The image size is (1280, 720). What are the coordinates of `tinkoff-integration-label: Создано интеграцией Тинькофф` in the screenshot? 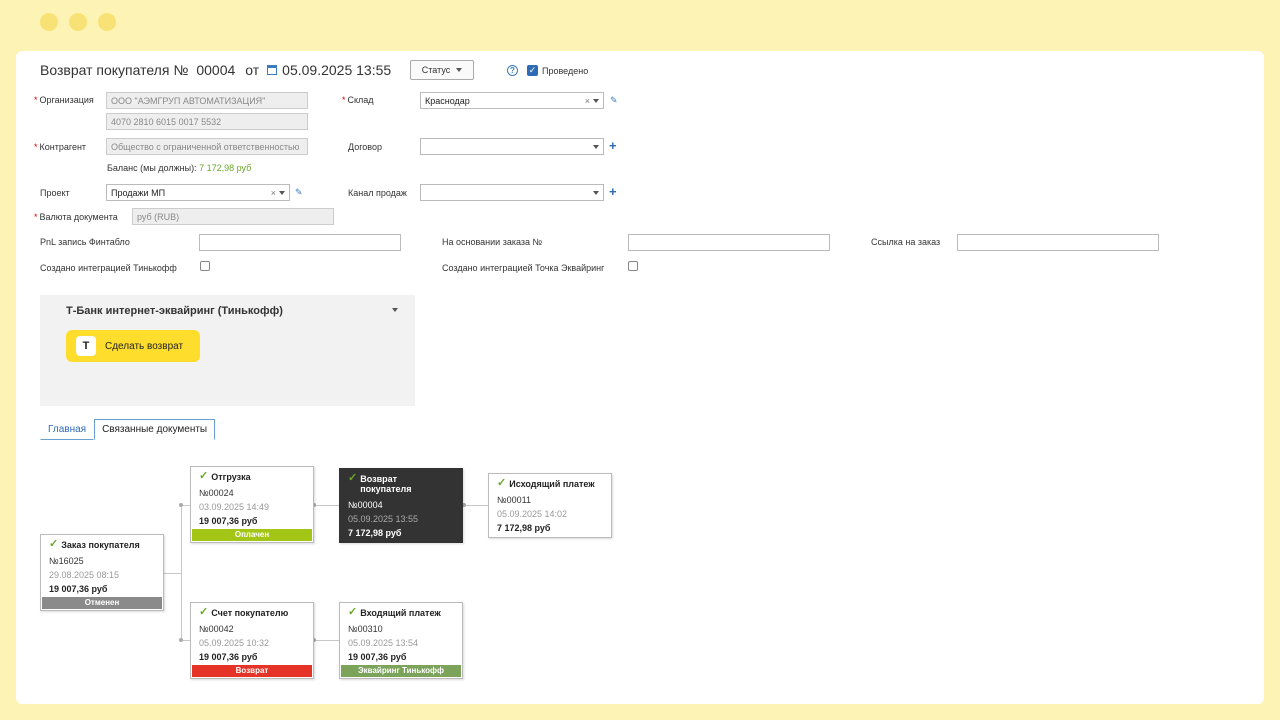 It's located at (108, 268).